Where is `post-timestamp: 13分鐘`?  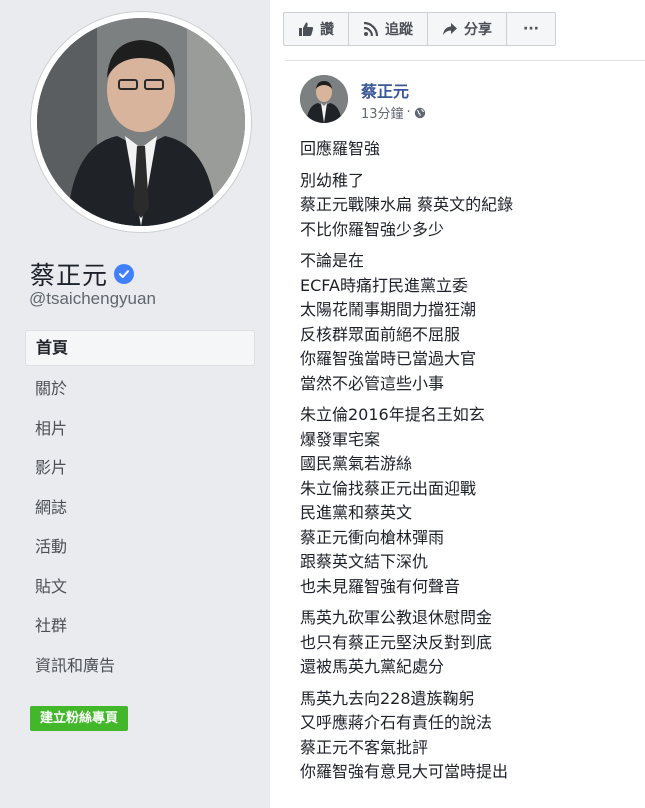 post-timestamp: 13分鐘 is located at coordinates (382, 112).